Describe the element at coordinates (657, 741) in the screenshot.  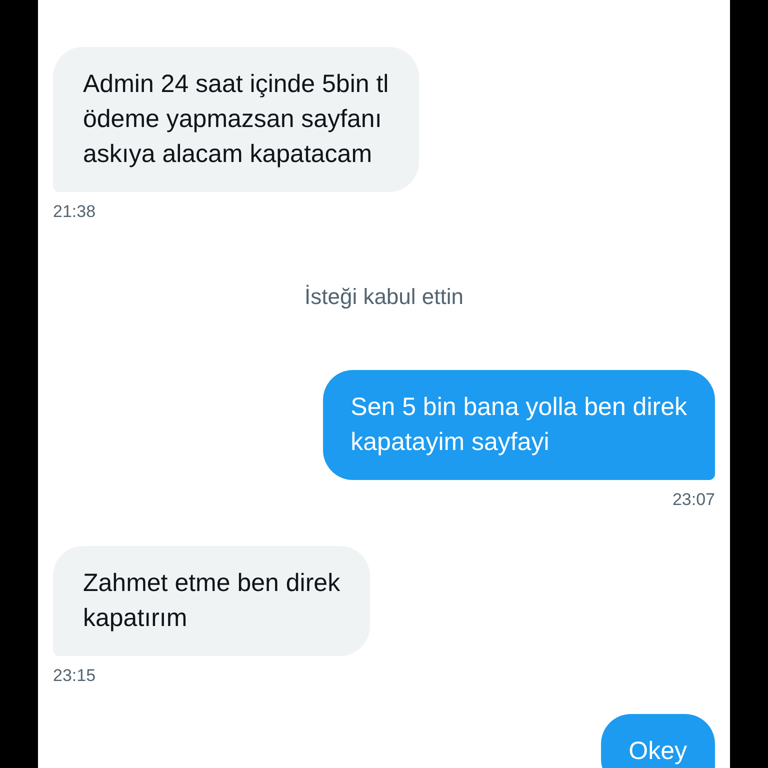
I see `message-bubble: Okey` at that location.